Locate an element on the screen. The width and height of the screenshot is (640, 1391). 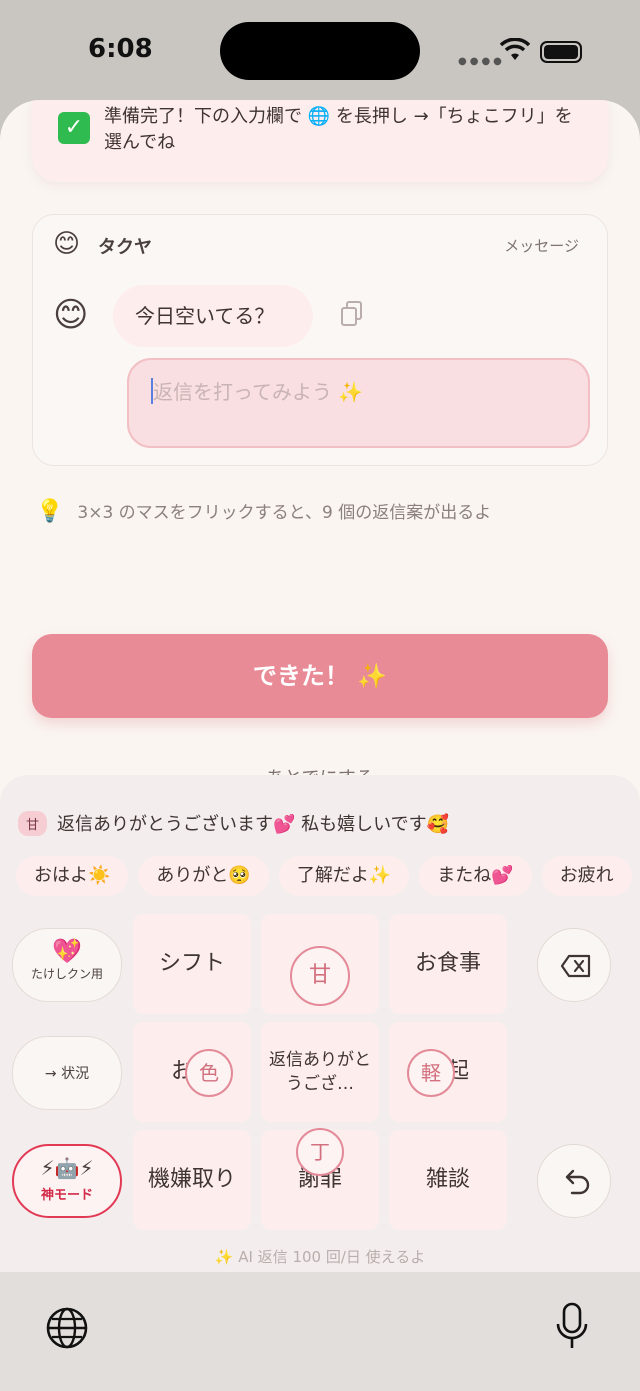
situation-label: → 状況 is located at coordinates (67, 1074).